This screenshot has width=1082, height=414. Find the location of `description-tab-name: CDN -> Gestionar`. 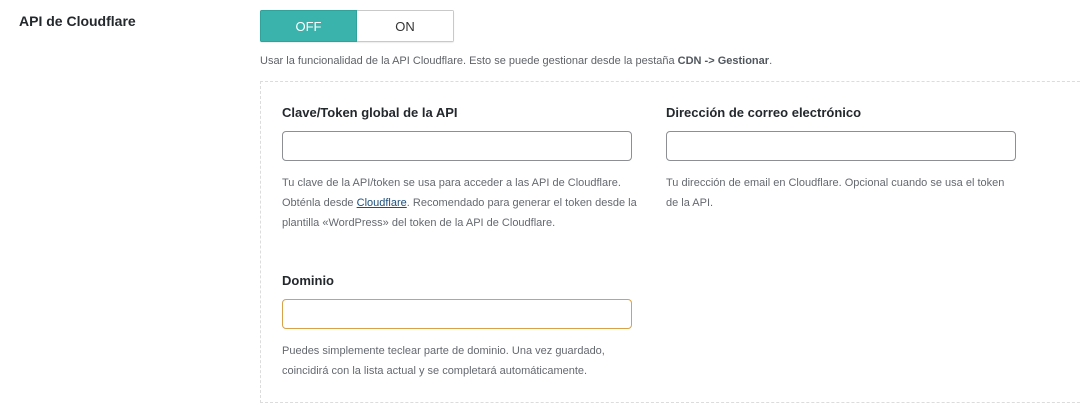

description-tab-name: CDN -> Gestionar is located at coordinates (723, 61).